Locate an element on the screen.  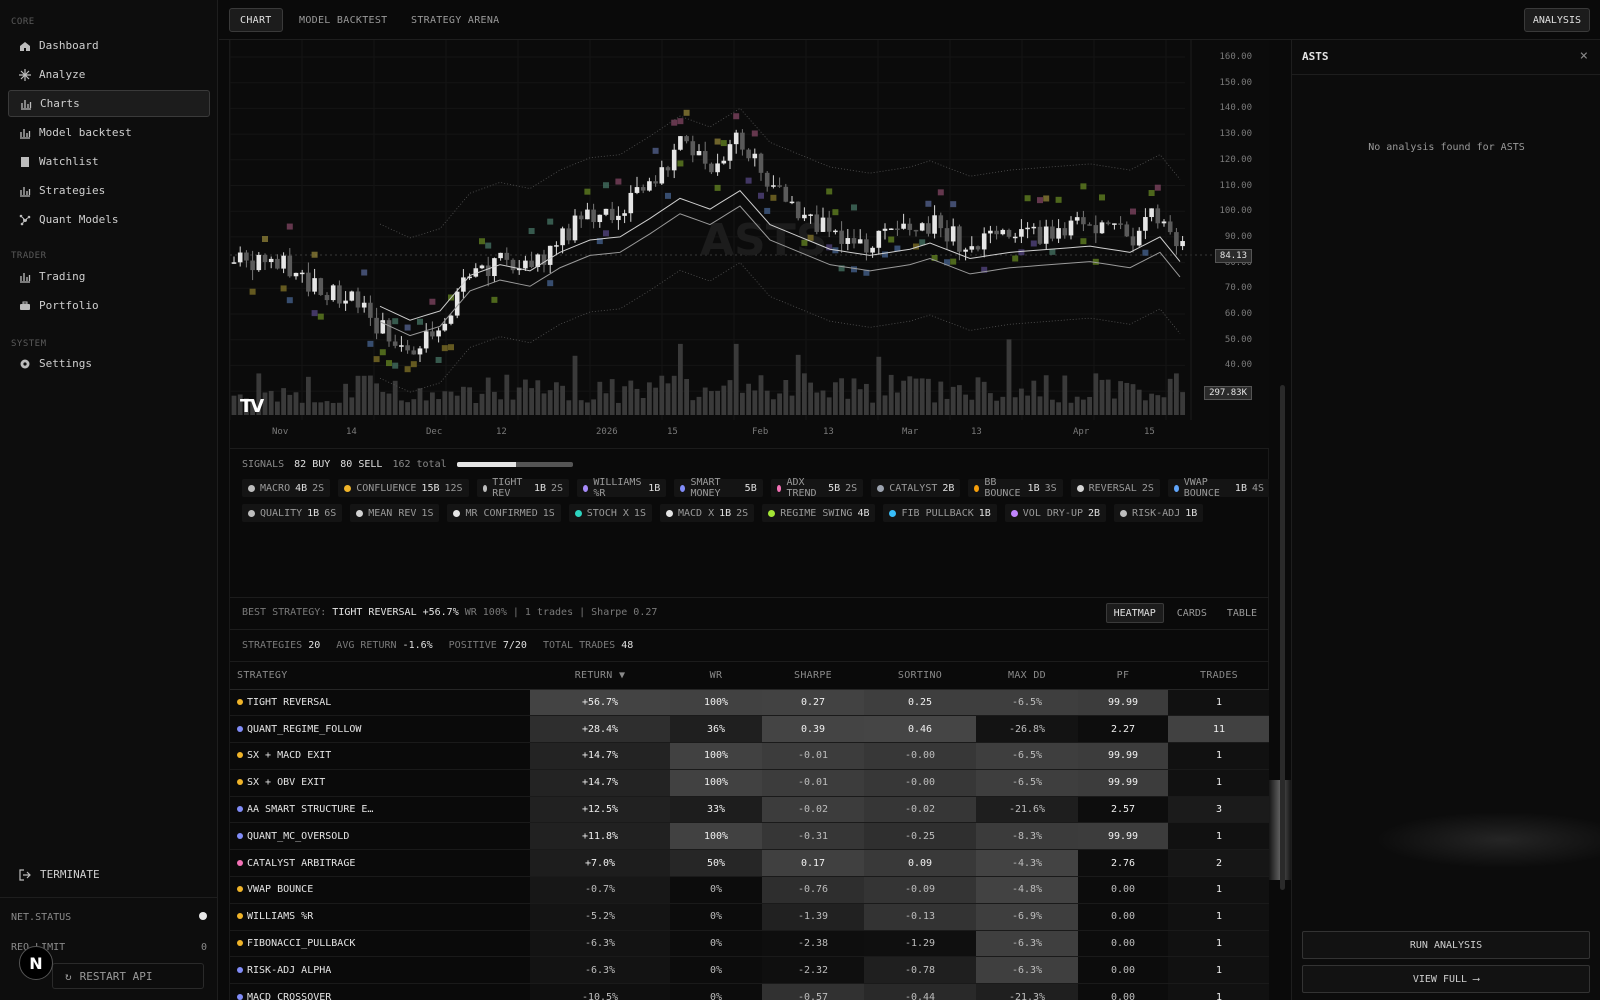
empty-state-message: No analysis found for ASTS is located at coordinates (1446, 147).